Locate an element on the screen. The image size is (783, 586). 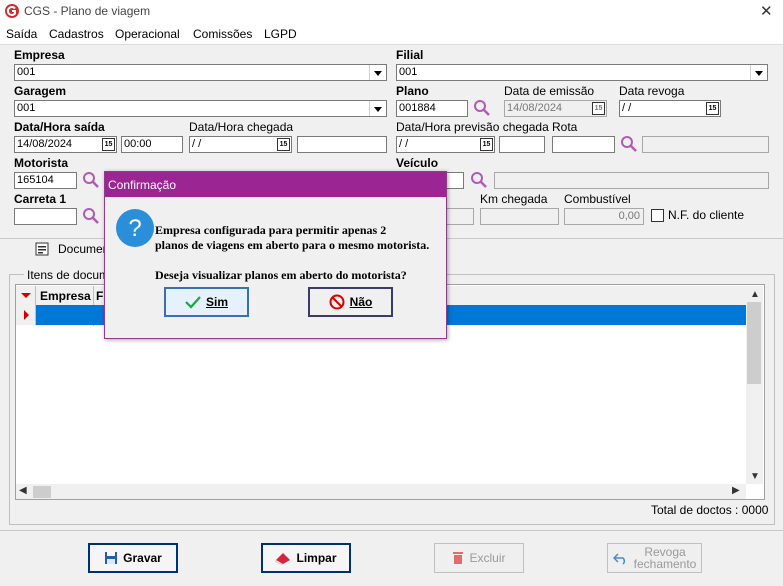
data-saida-input: 14/08/2024 15 is located at coordinates (65, 144).